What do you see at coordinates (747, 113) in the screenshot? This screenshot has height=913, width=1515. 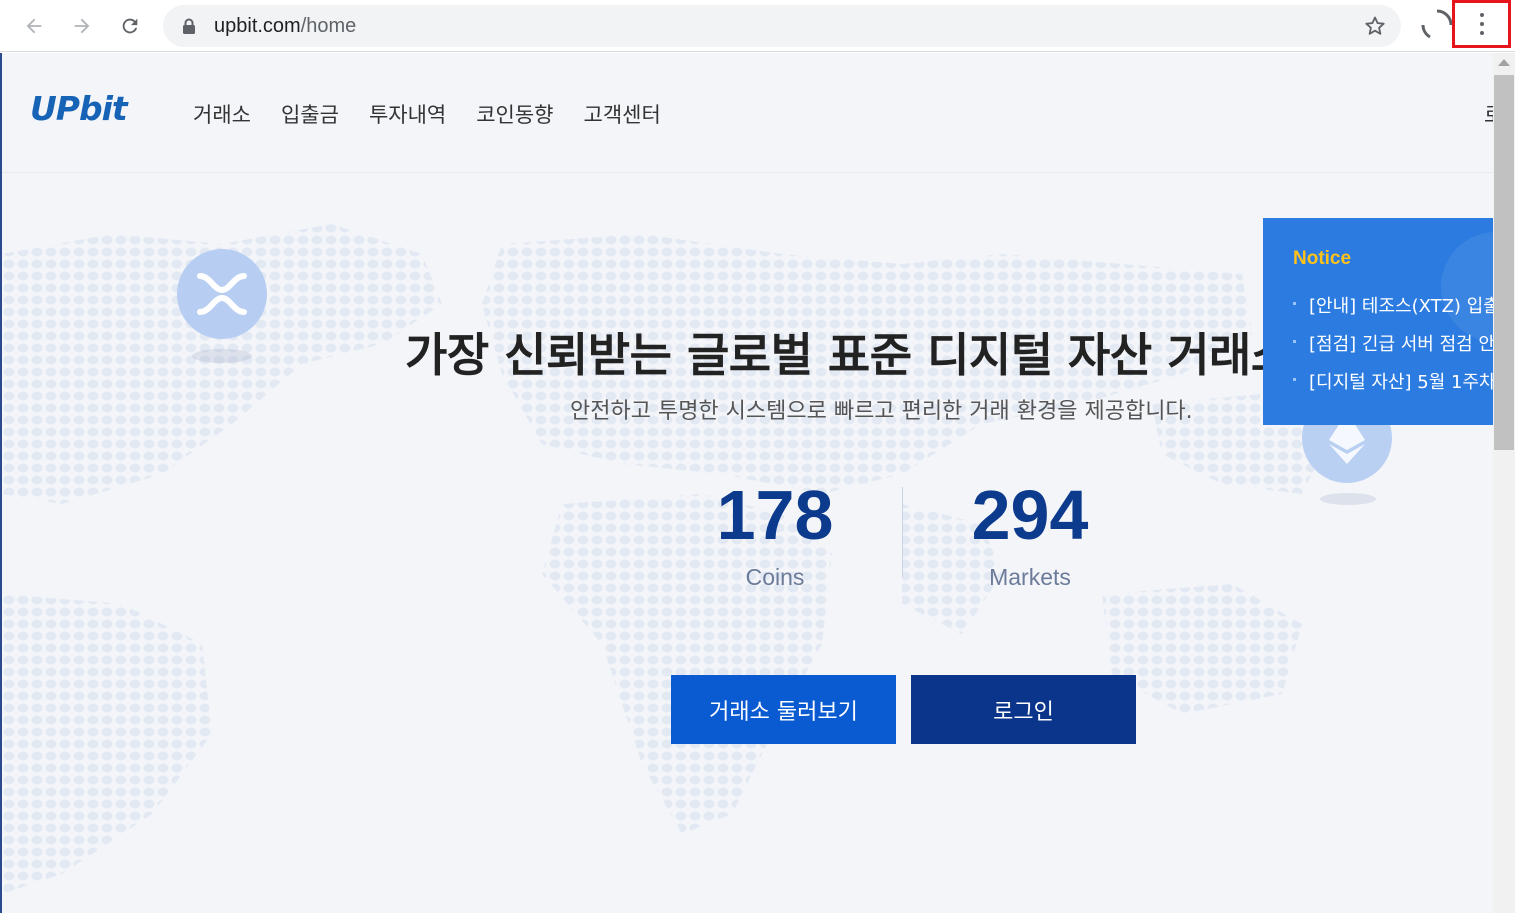 I see `site-header: UPbit 거래소 입출금 투자내역 코인동향 고객센터 로` at bounding box center [747, 113].